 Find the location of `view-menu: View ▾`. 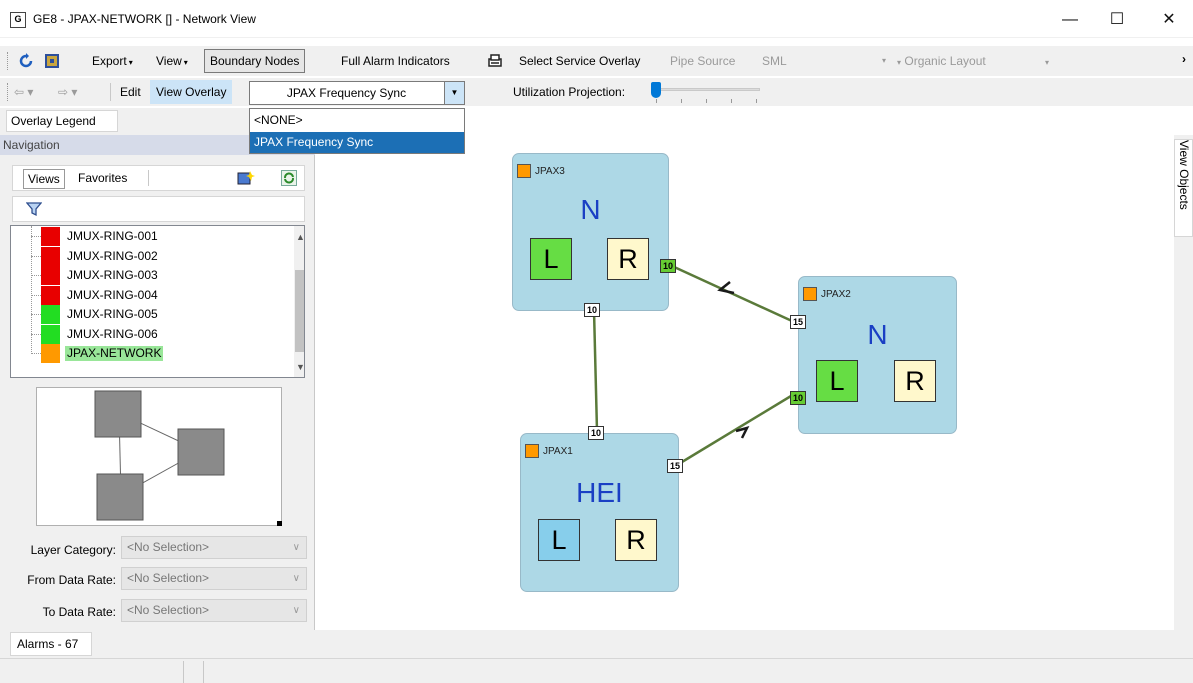

view-menu: View ▾ is located at coordinates (172, 62).